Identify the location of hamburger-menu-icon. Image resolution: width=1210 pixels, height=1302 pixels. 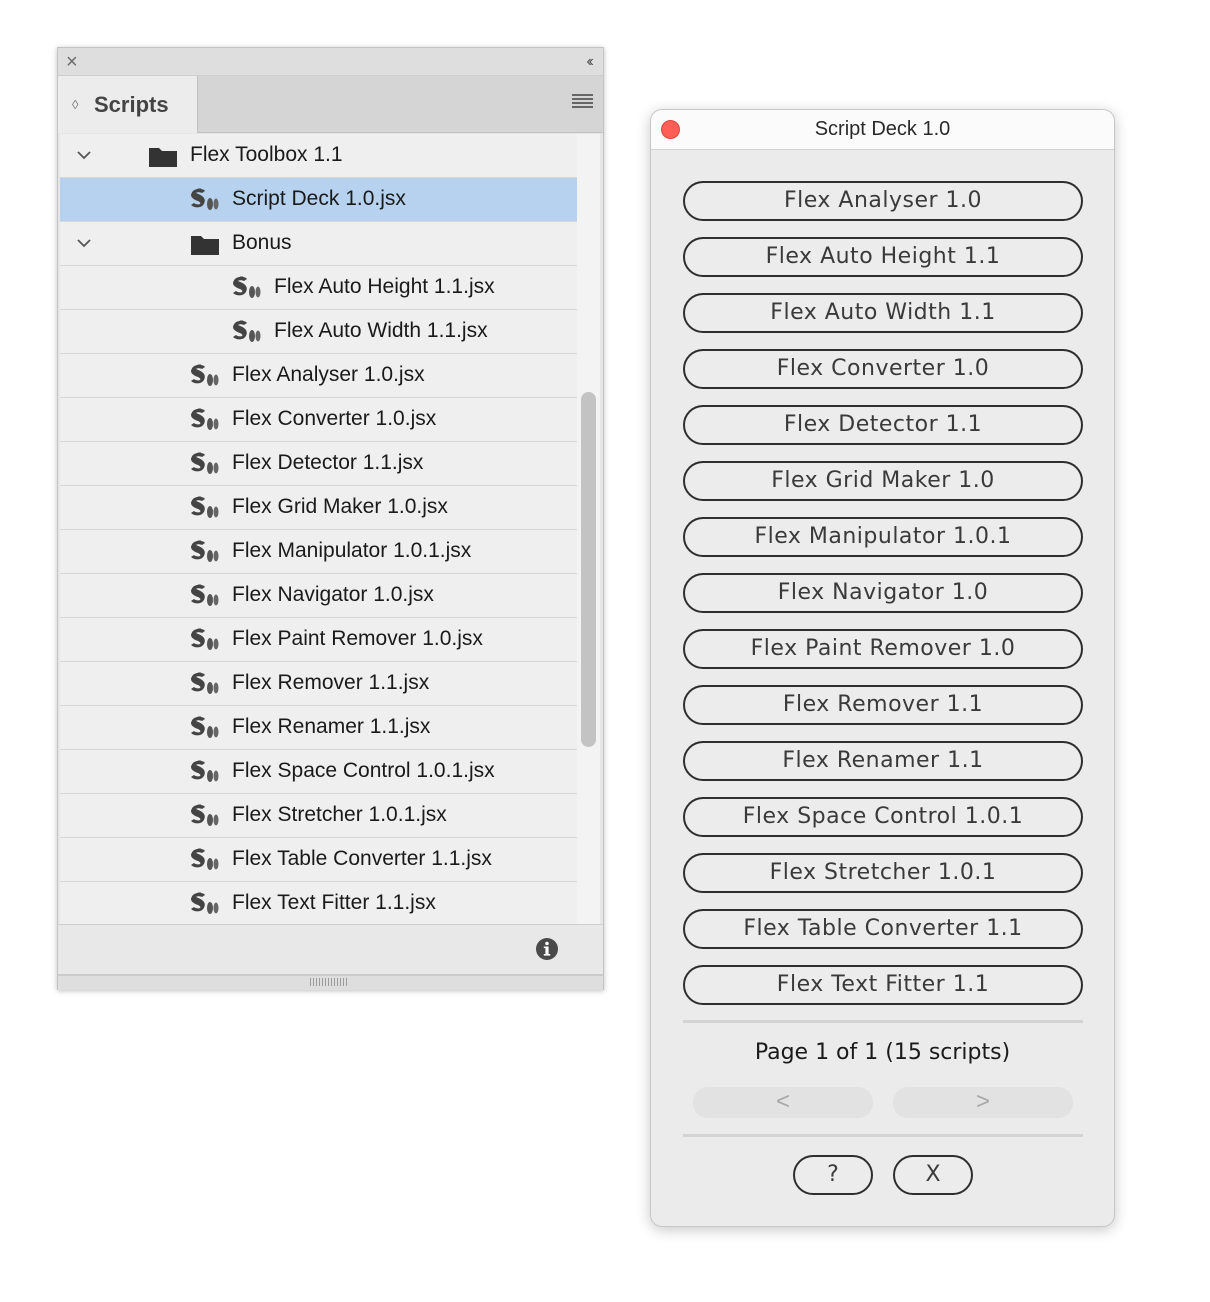
(582, 101).